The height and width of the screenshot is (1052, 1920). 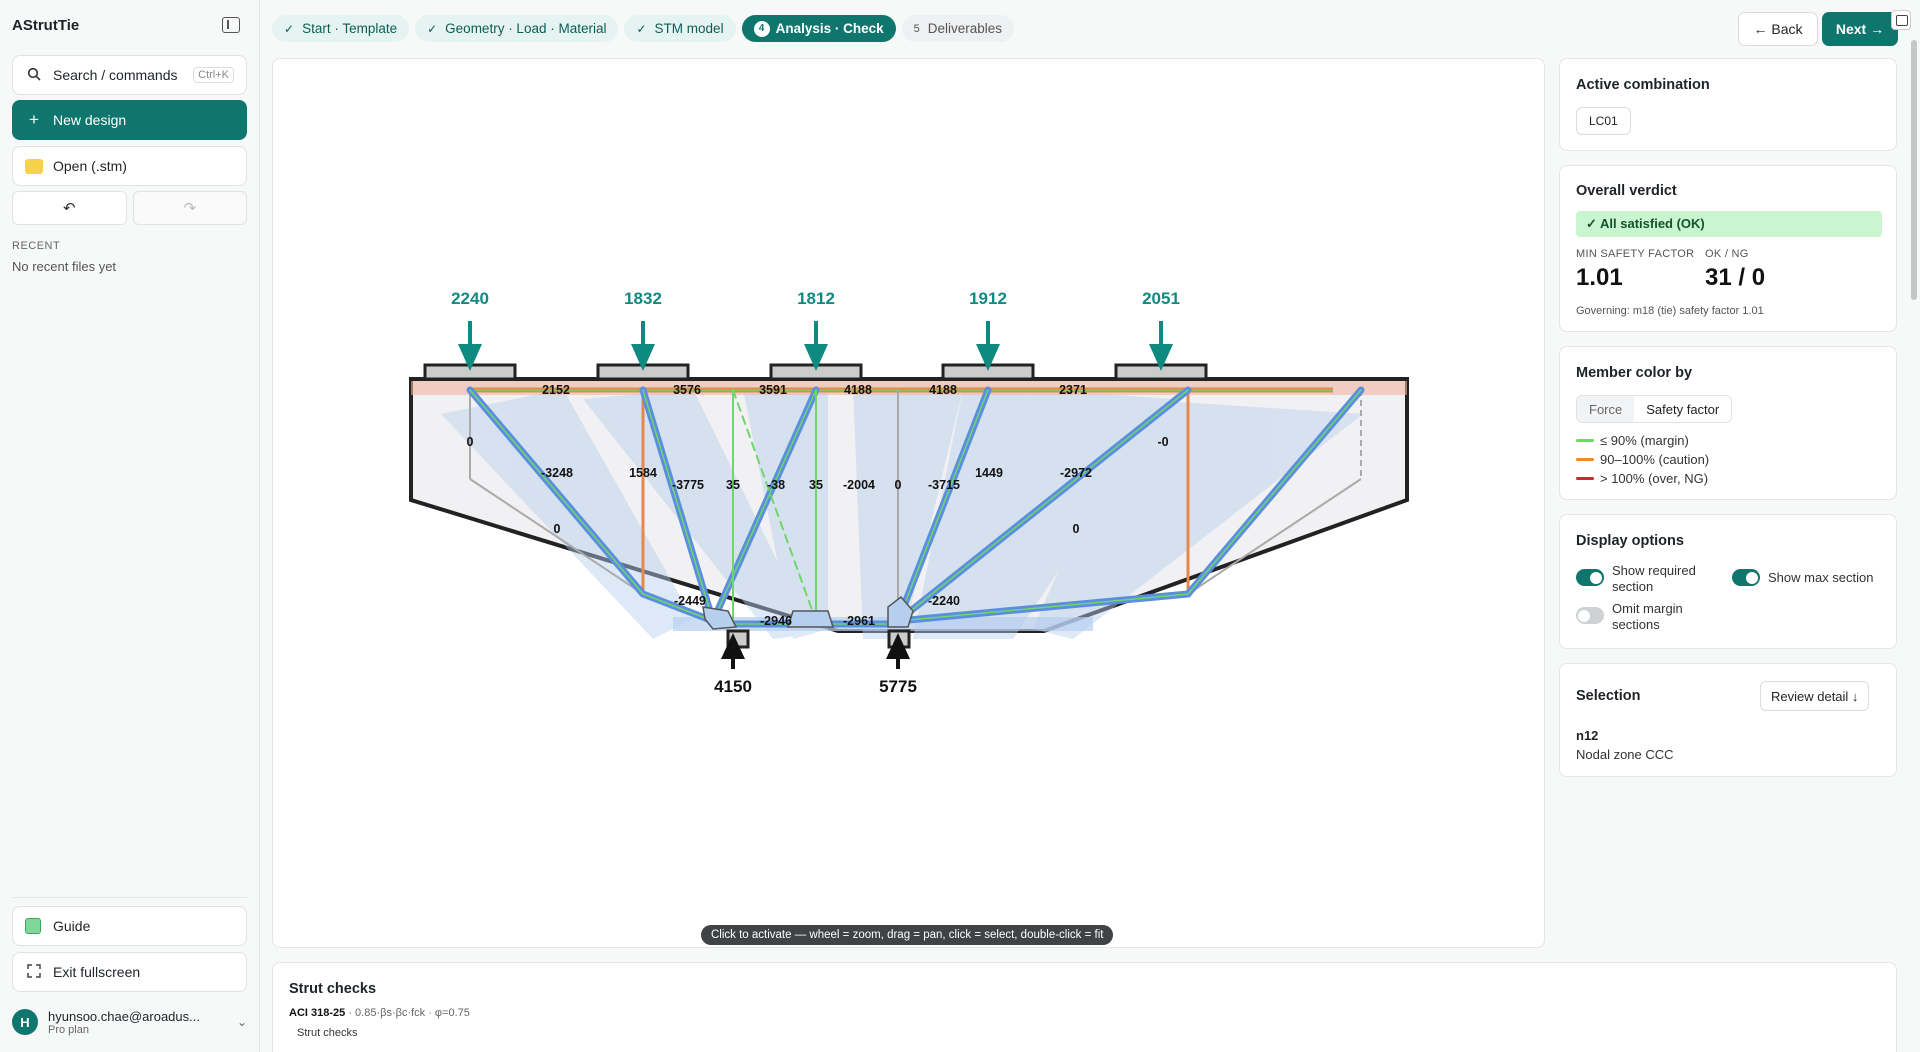 What do you see at coordinates (241, 1022) in the screenshot?
I see `chevron-down-icon: ⌄` at bounding box center [241, 1022].